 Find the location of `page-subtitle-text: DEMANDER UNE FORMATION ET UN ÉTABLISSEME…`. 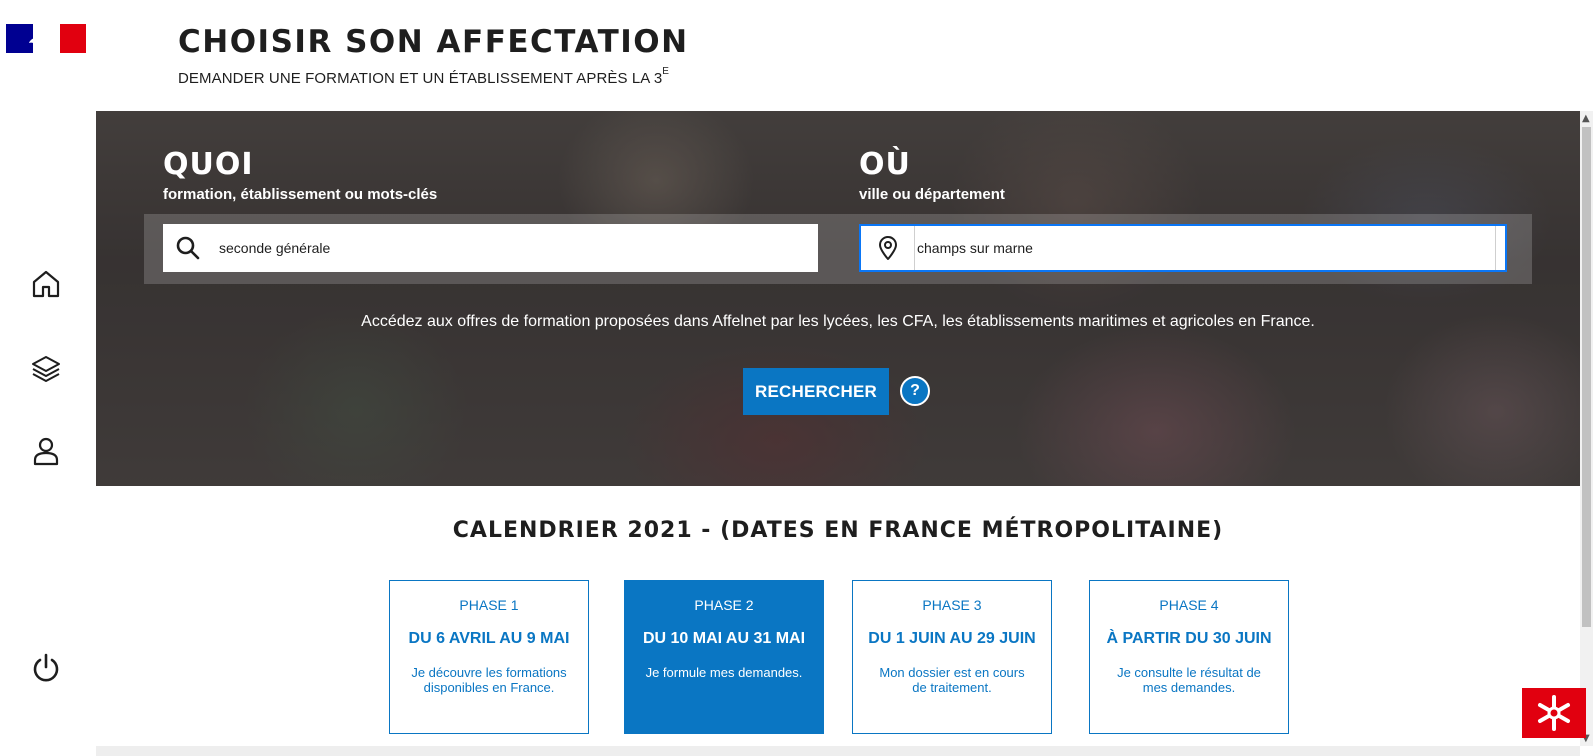

page-subtitle-text: DEMANDER UNE FORMATION ET UN ÉTABLISSEME… is located at coordinates (420, 78).